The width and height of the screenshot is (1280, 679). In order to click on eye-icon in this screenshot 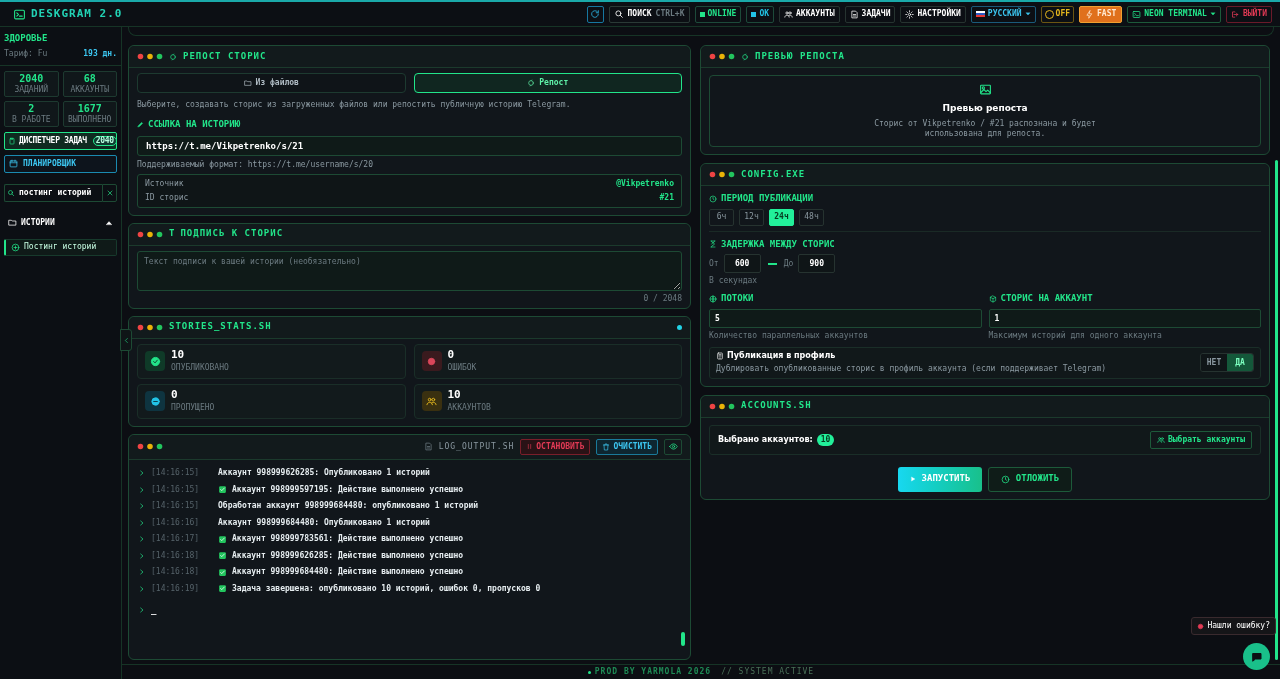, I will do `click(673, 446)`.